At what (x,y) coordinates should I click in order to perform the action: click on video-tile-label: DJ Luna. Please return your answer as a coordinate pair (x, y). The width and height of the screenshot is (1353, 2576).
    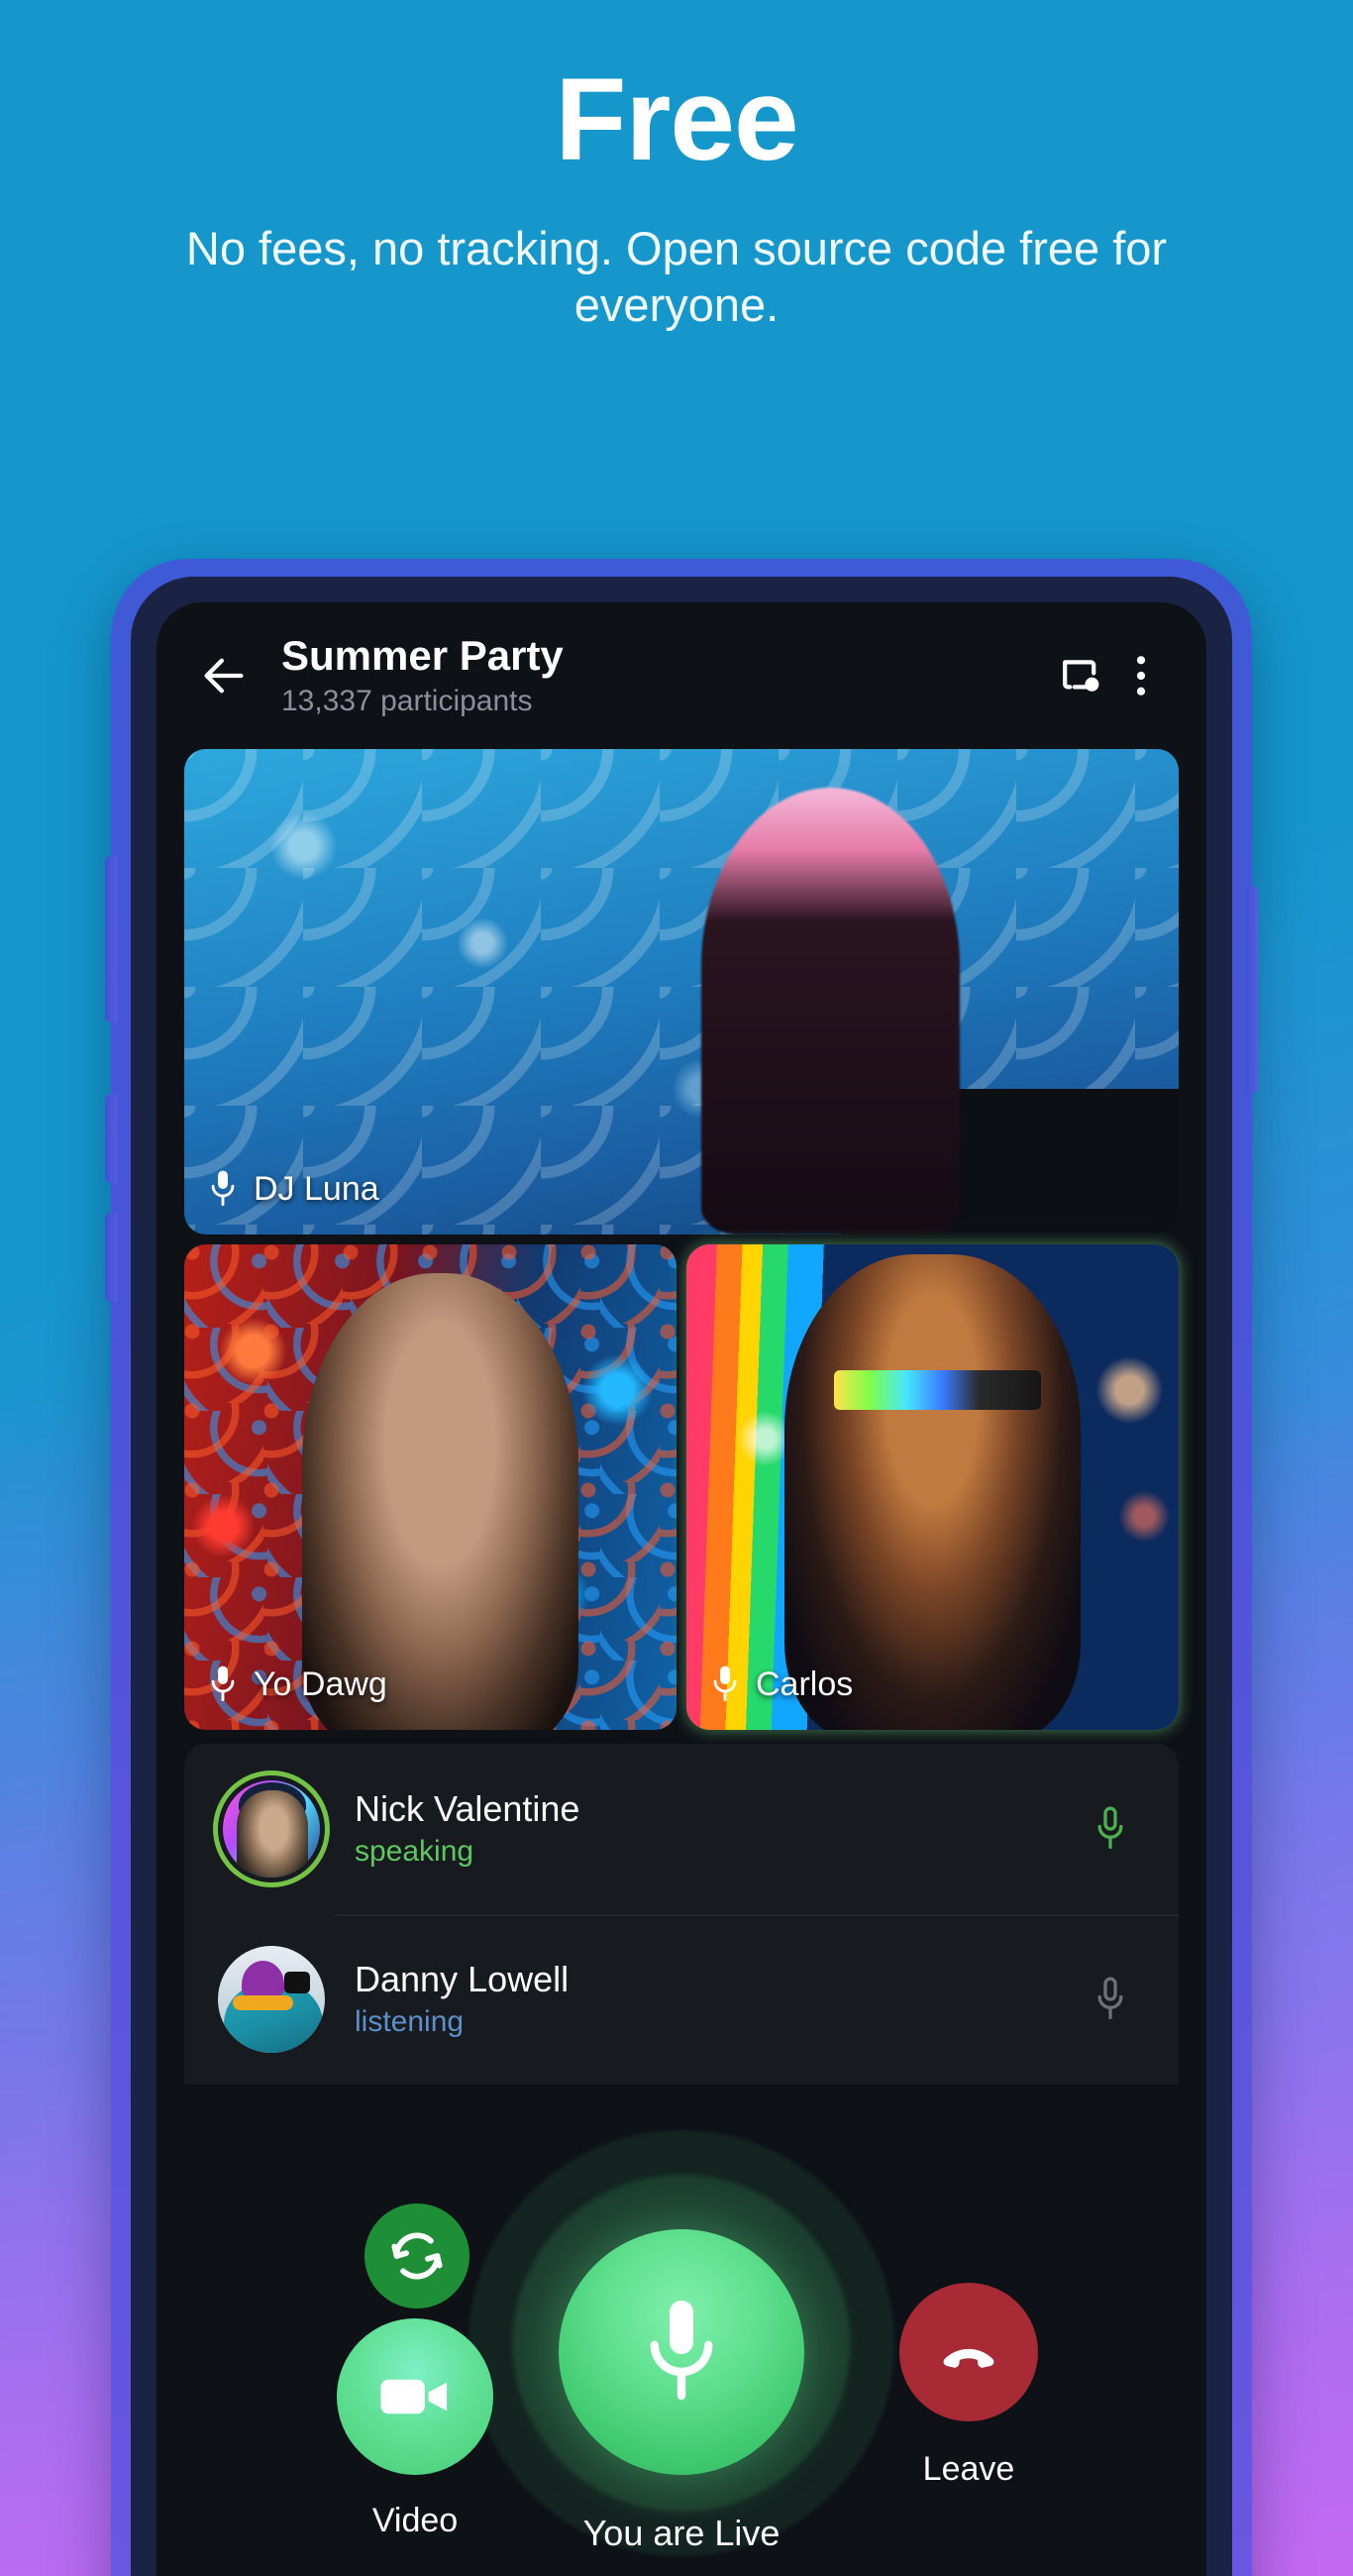
    Looking at the image, I should click on (292, 1189).